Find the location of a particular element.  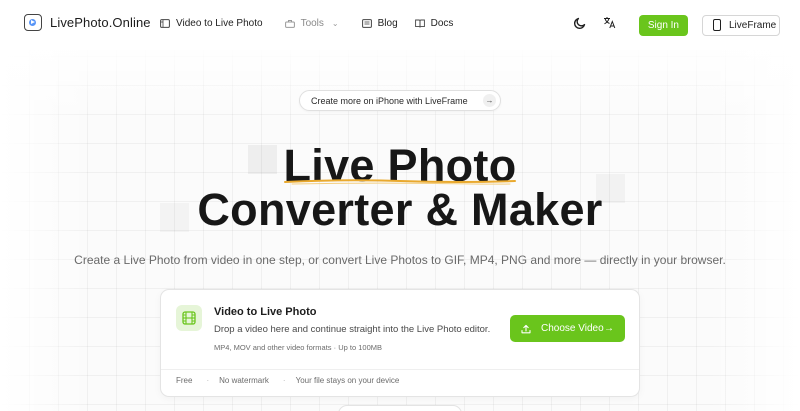

divider is located at coordinates (400, 369).